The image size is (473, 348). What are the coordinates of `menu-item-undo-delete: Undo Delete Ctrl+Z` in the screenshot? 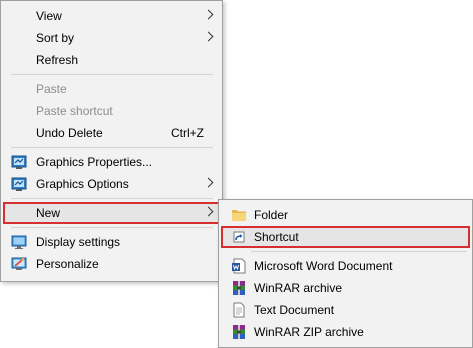 It's located at (111, 133).